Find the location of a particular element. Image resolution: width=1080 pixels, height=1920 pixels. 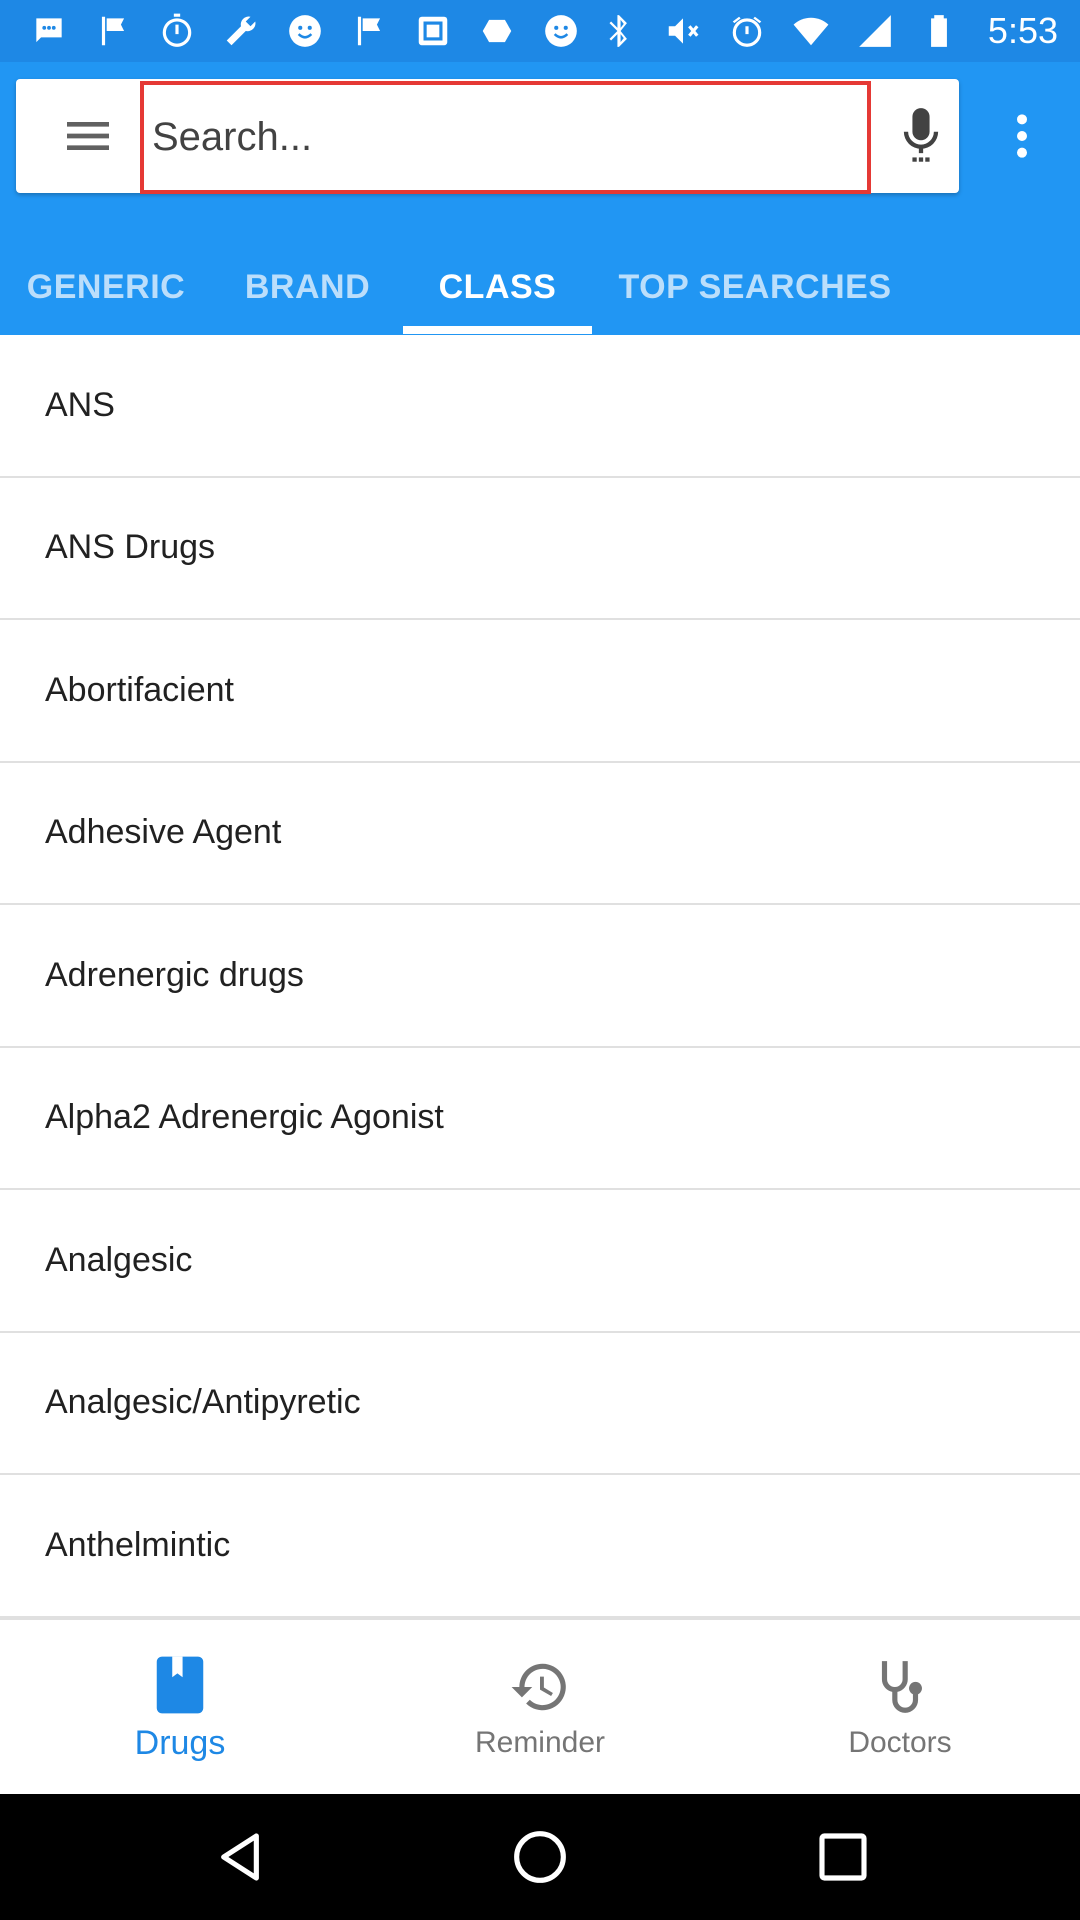

qr-icon is located at coordinates (433, 31).